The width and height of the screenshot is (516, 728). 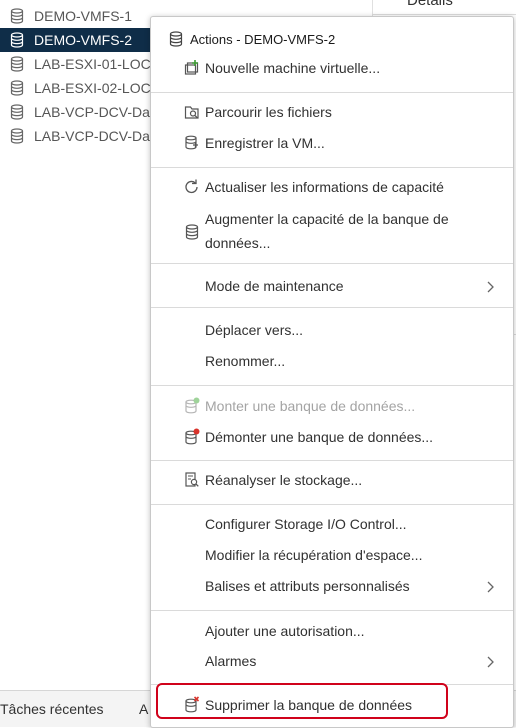 I want to click on tree-item-datastore-selected: DEMO-VMFS-2, so click(x=76, y=40).